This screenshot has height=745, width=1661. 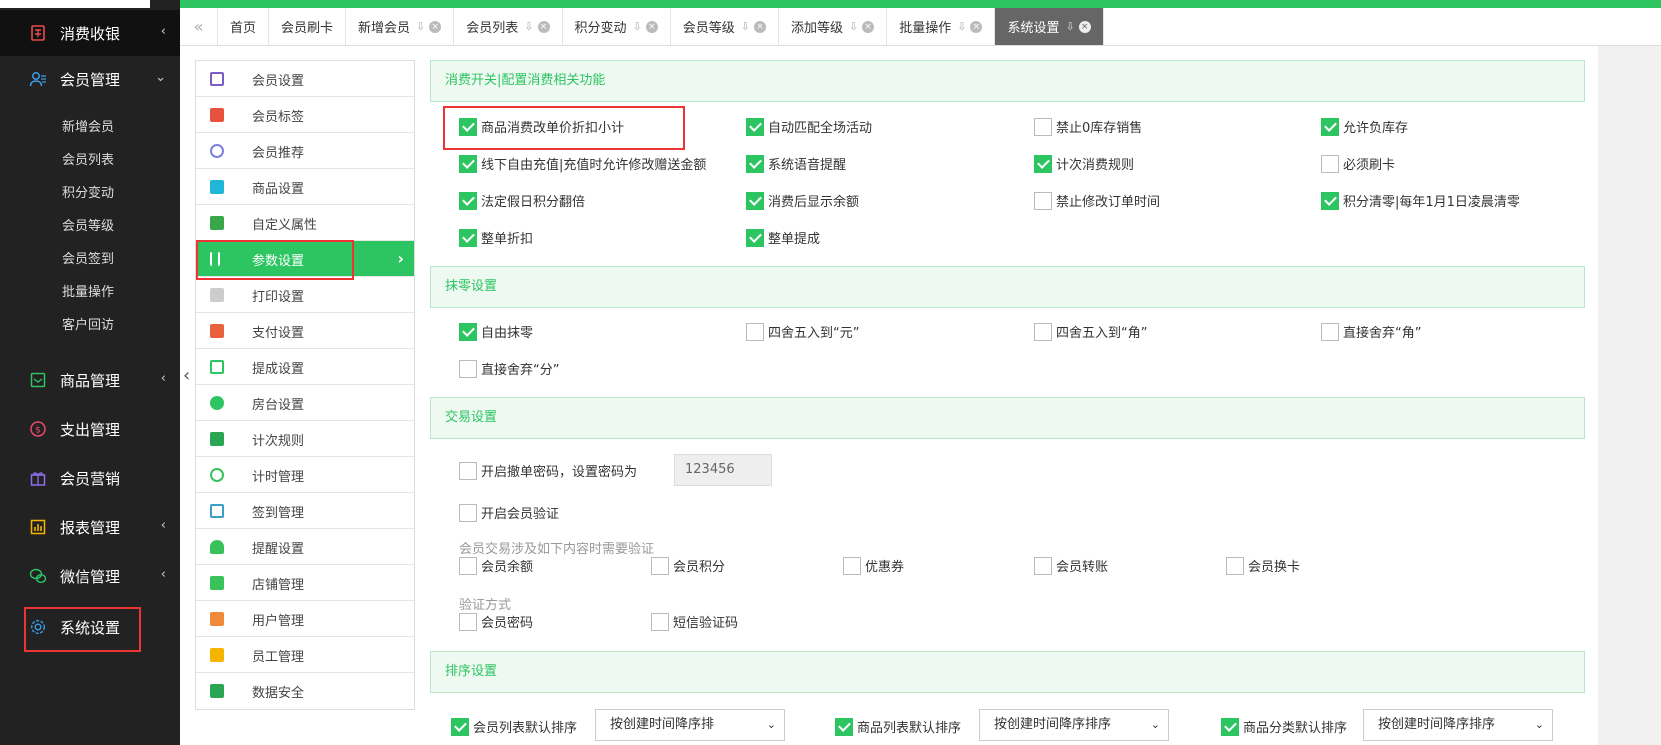 I want to click on checkbox-negative-stock: 允许负库存, so click(x=1364, y=126).